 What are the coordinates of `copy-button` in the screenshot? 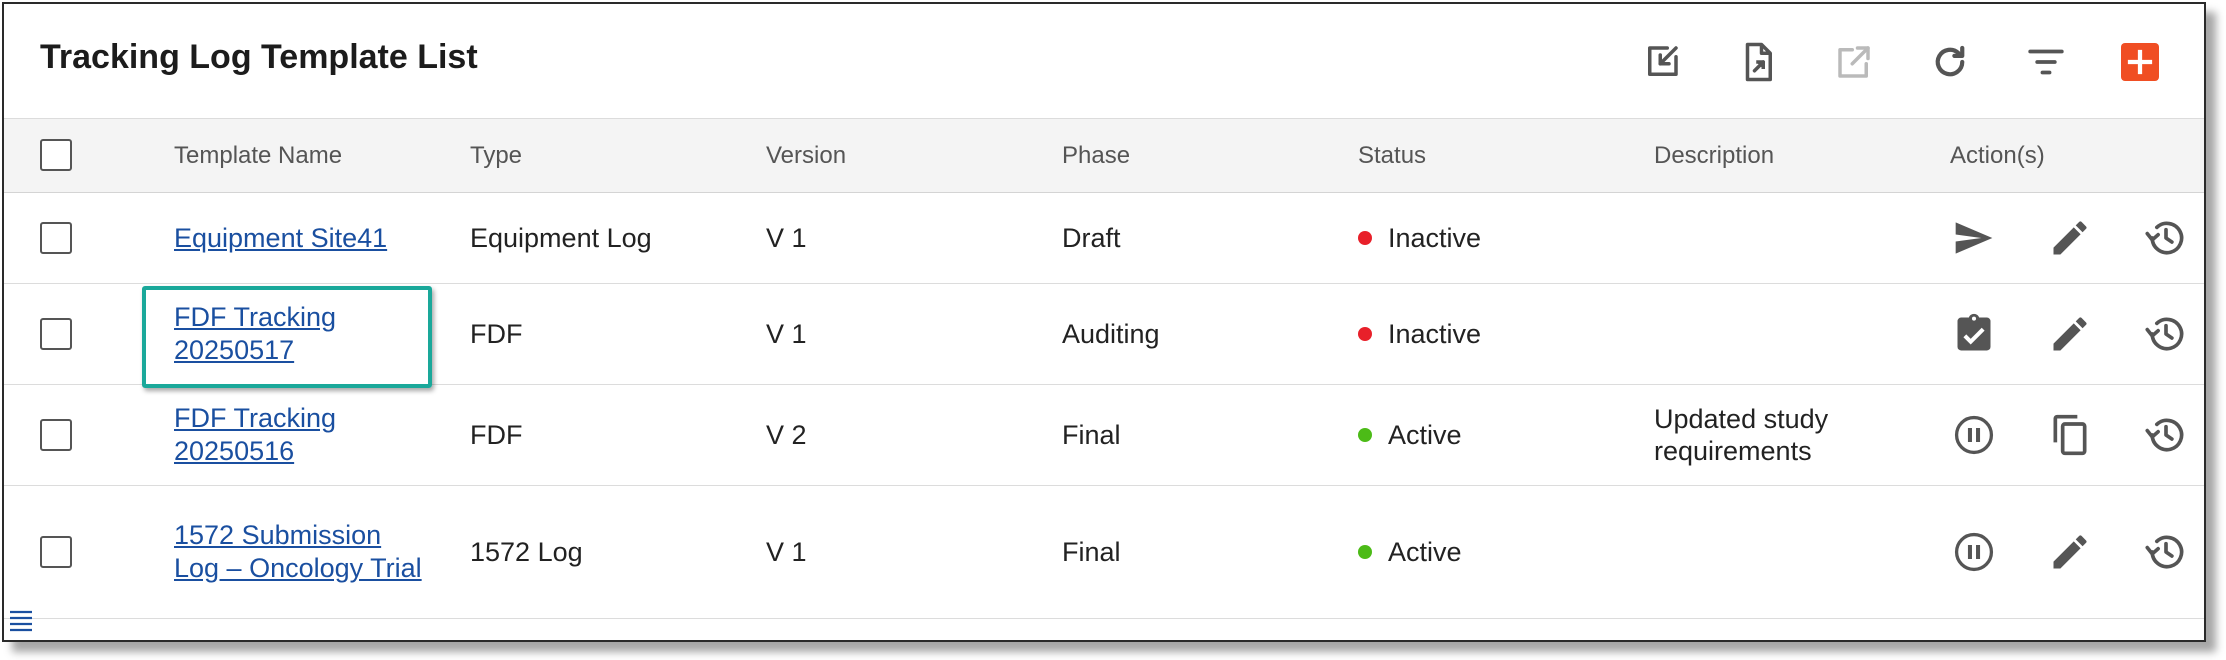 It's located at (2070, 435).